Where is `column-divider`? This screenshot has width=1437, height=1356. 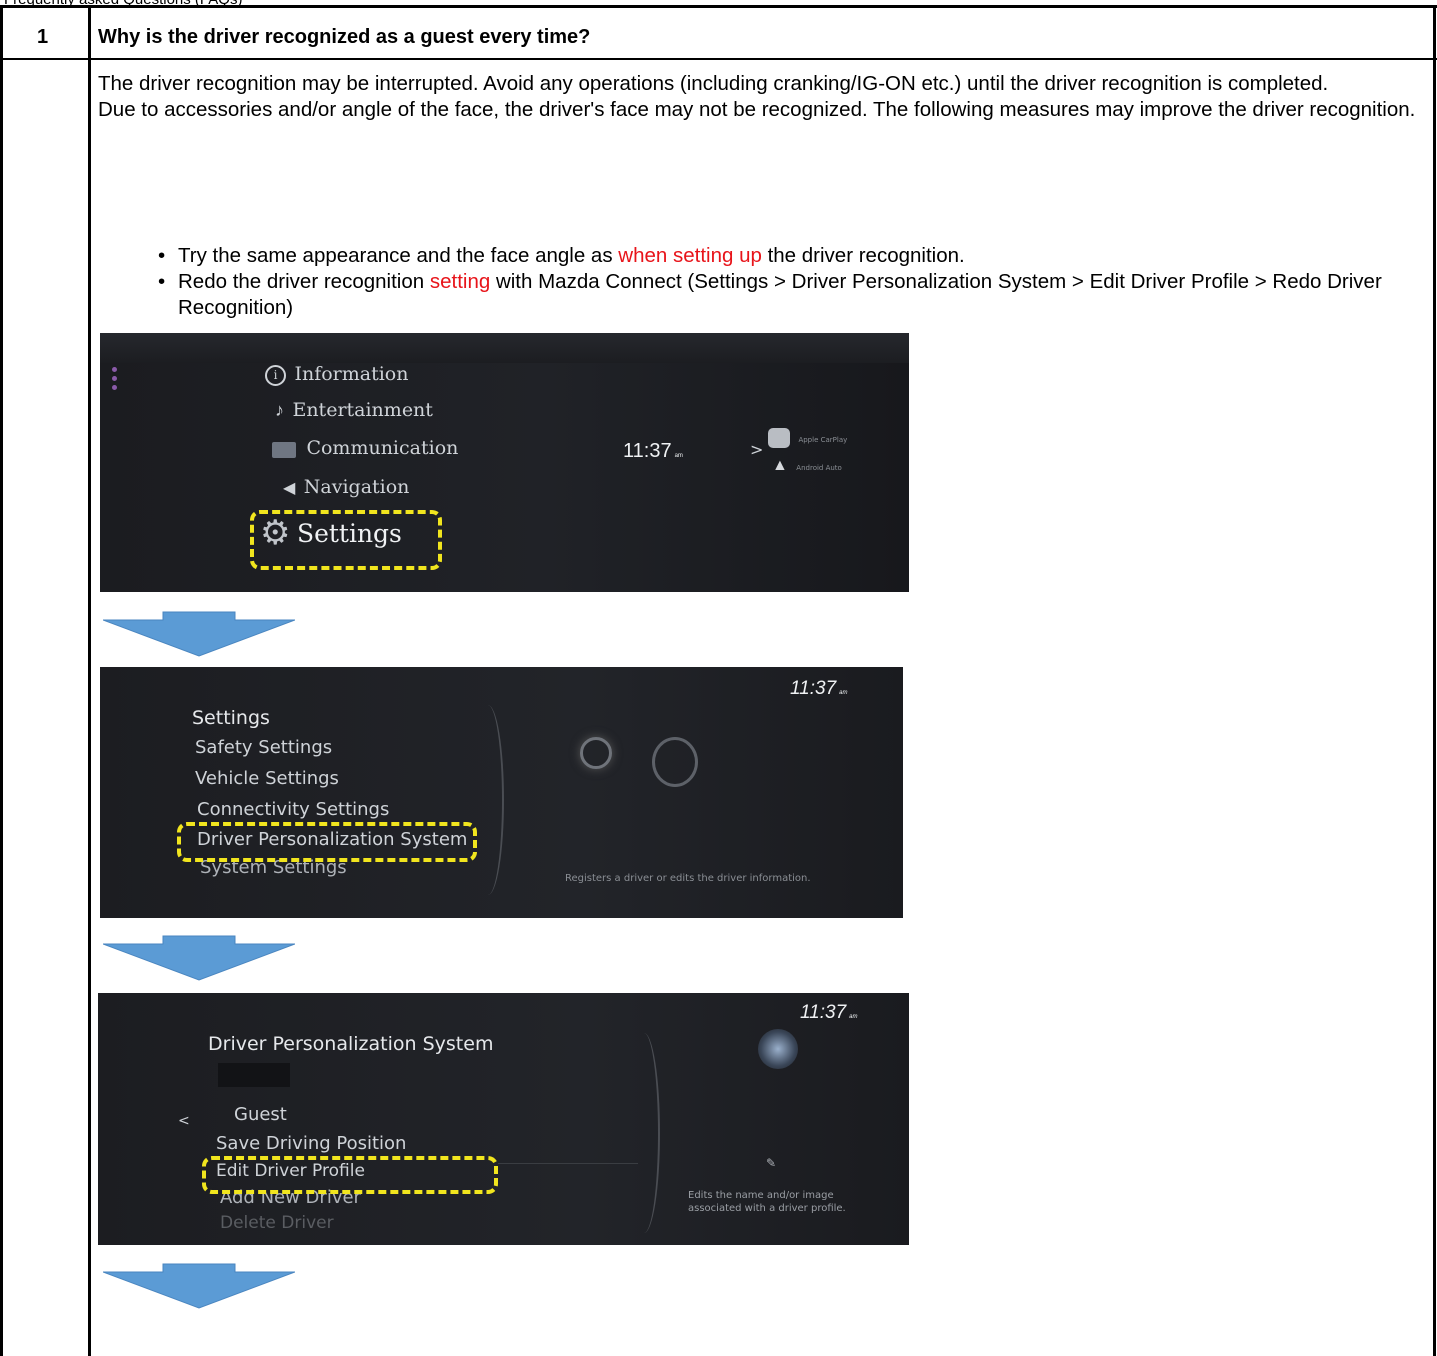 column-divider is located at coordinates (89, 680).